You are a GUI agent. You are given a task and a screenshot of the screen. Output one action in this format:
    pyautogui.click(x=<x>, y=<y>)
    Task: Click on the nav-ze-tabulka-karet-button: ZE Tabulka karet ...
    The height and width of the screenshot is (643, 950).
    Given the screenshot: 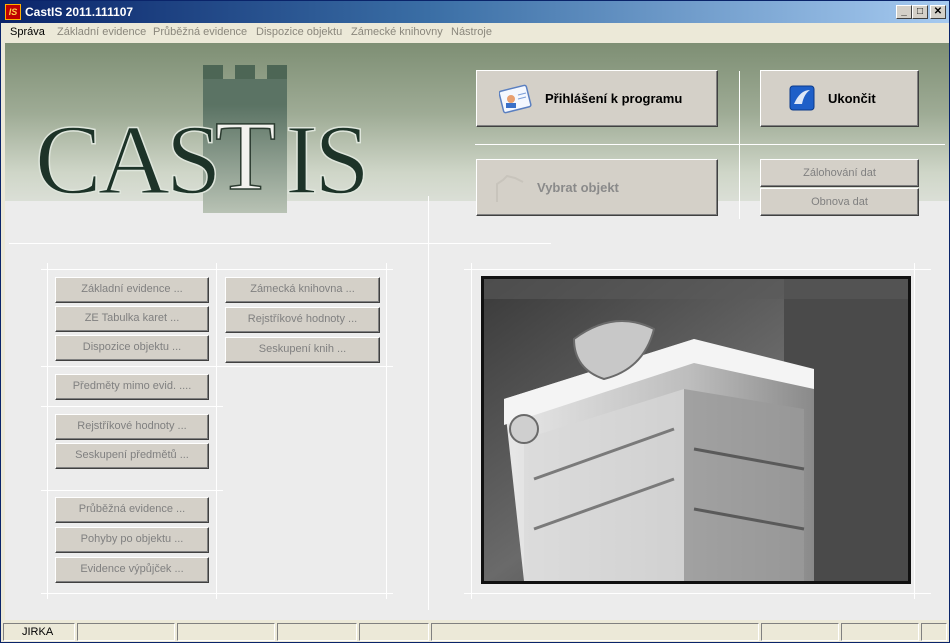 What is the action you would take?
    pyautogui.click(x=132, y=319)
    